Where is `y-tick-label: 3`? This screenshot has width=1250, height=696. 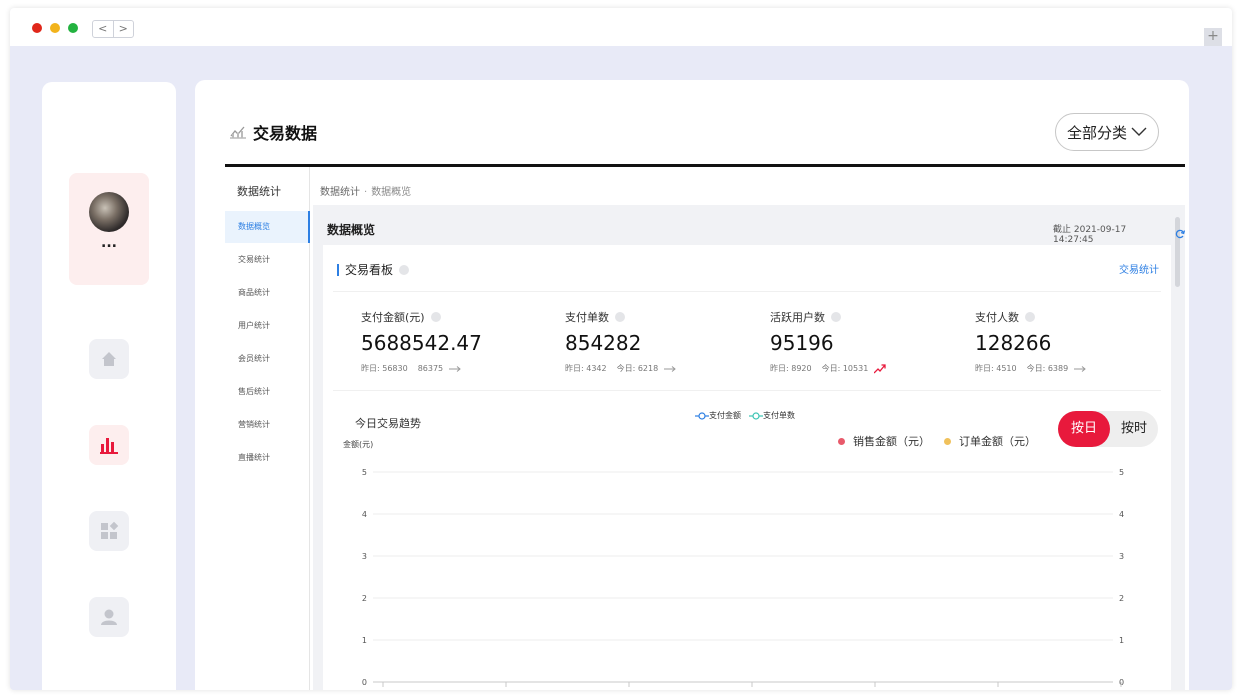 y-tick-label: 3 is located at coordinates (364, 556).